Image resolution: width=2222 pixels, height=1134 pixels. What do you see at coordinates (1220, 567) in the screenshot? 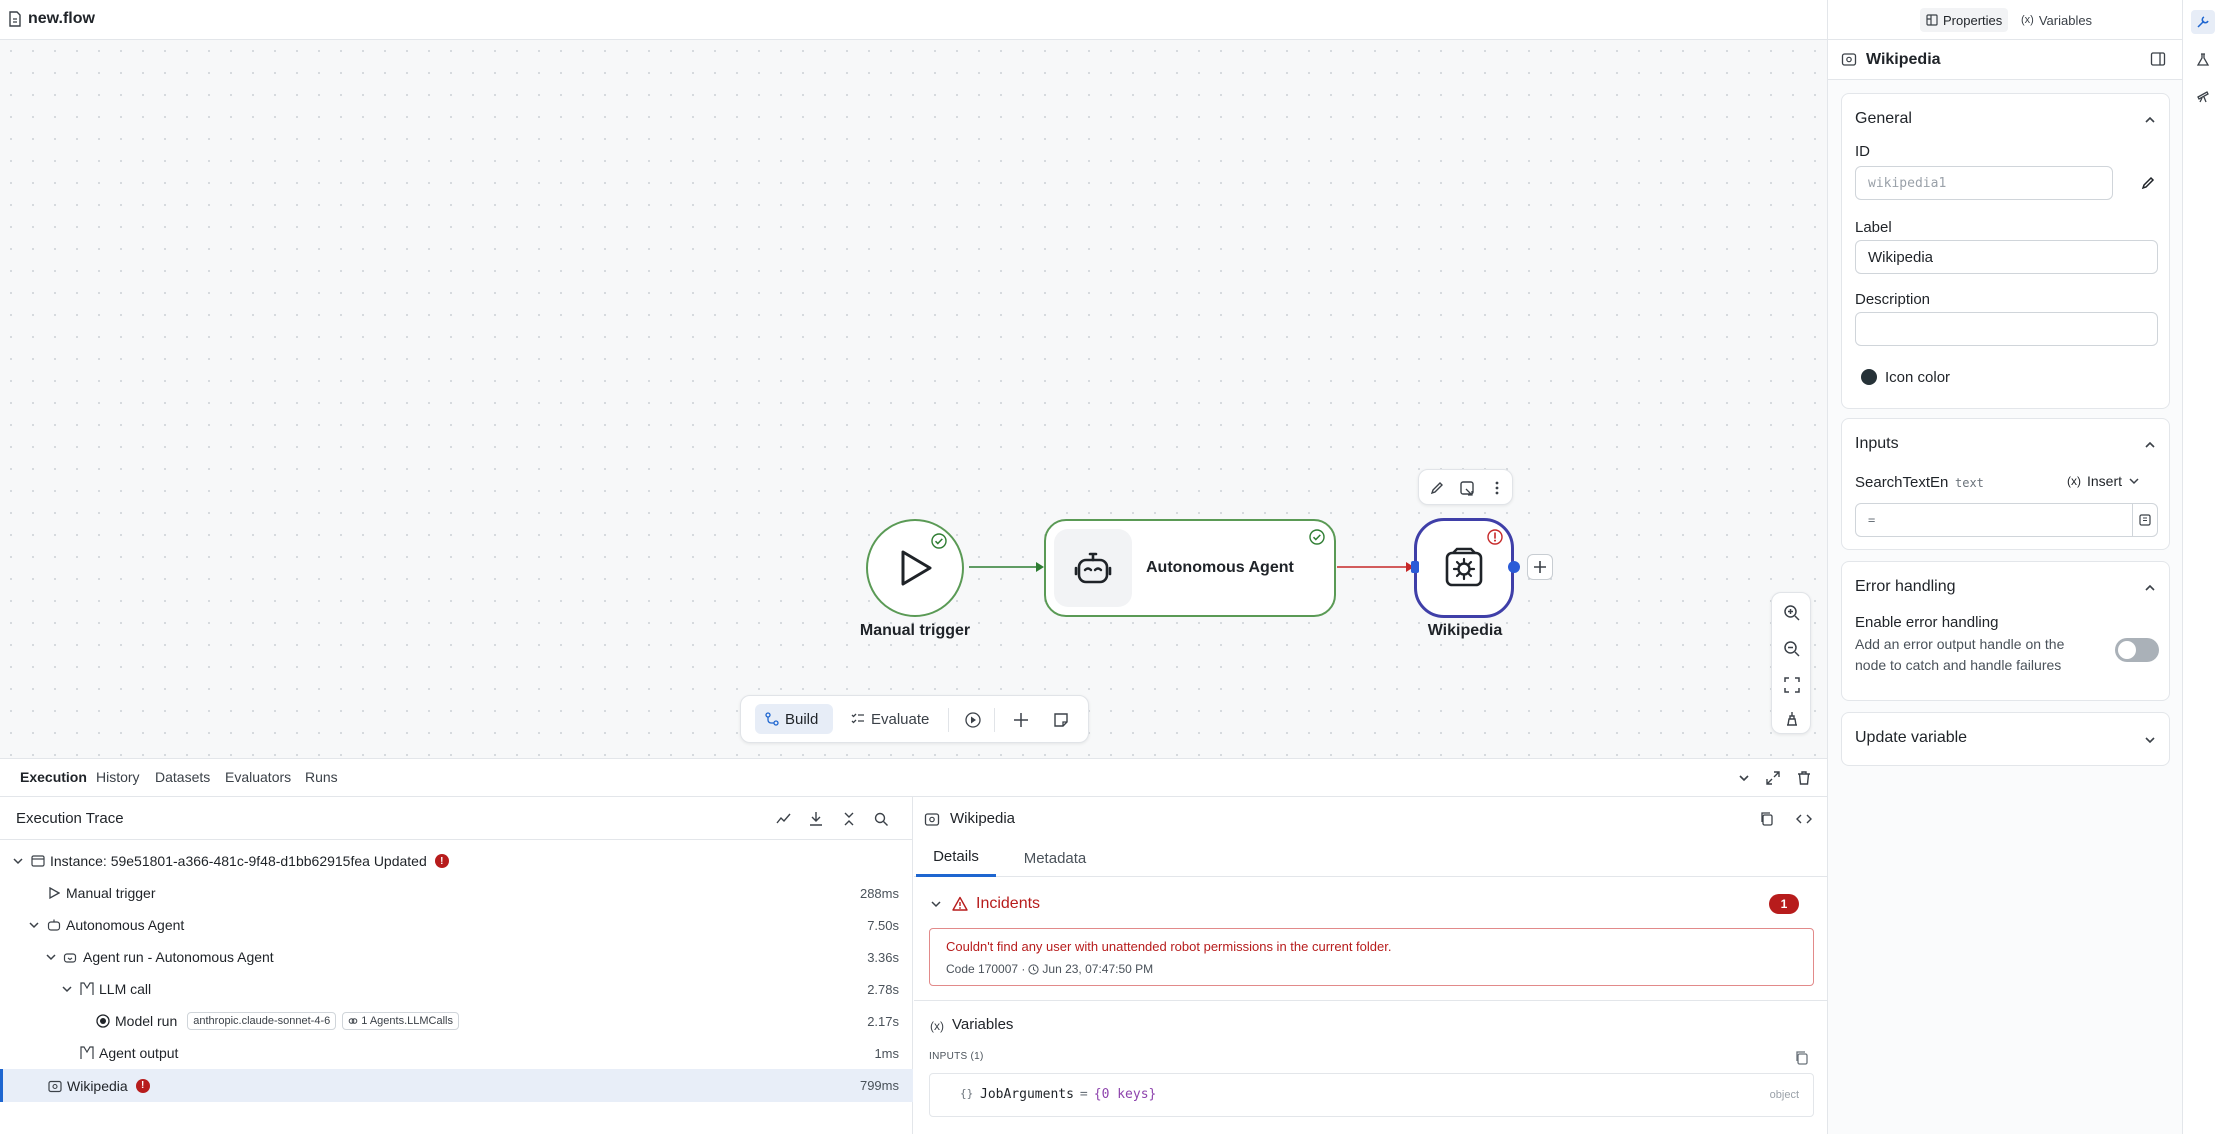
I see `autonomous-agent-label: Autonomous Agent` at bounding box center [1220, 567].